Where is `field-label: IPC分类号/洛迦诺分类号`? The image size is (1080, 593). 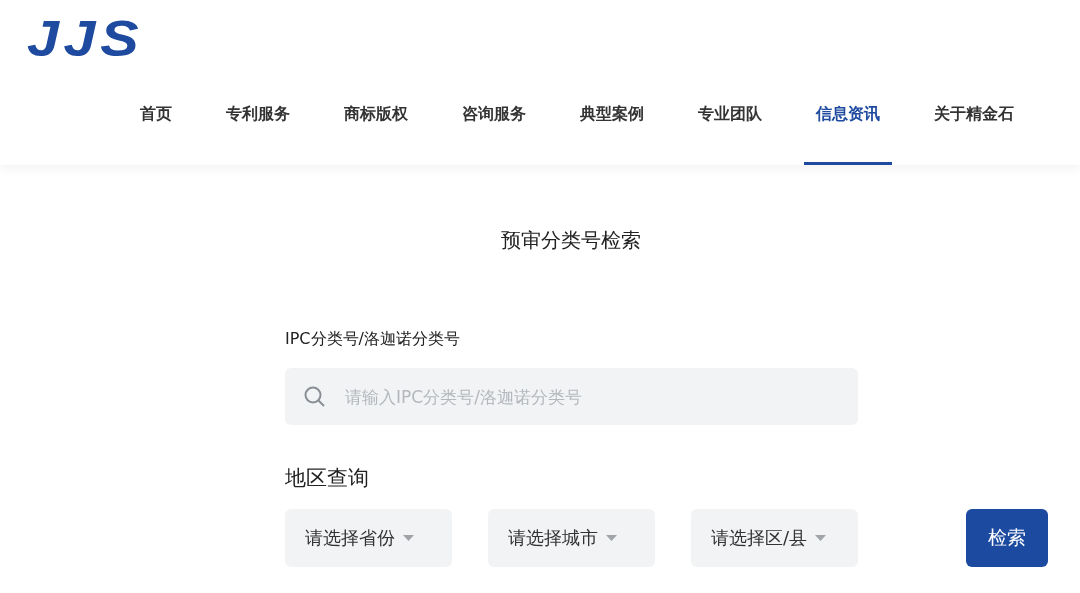
field-label: IPC分类号/洛迦诺分类号 is located at coordinates (373, 339).